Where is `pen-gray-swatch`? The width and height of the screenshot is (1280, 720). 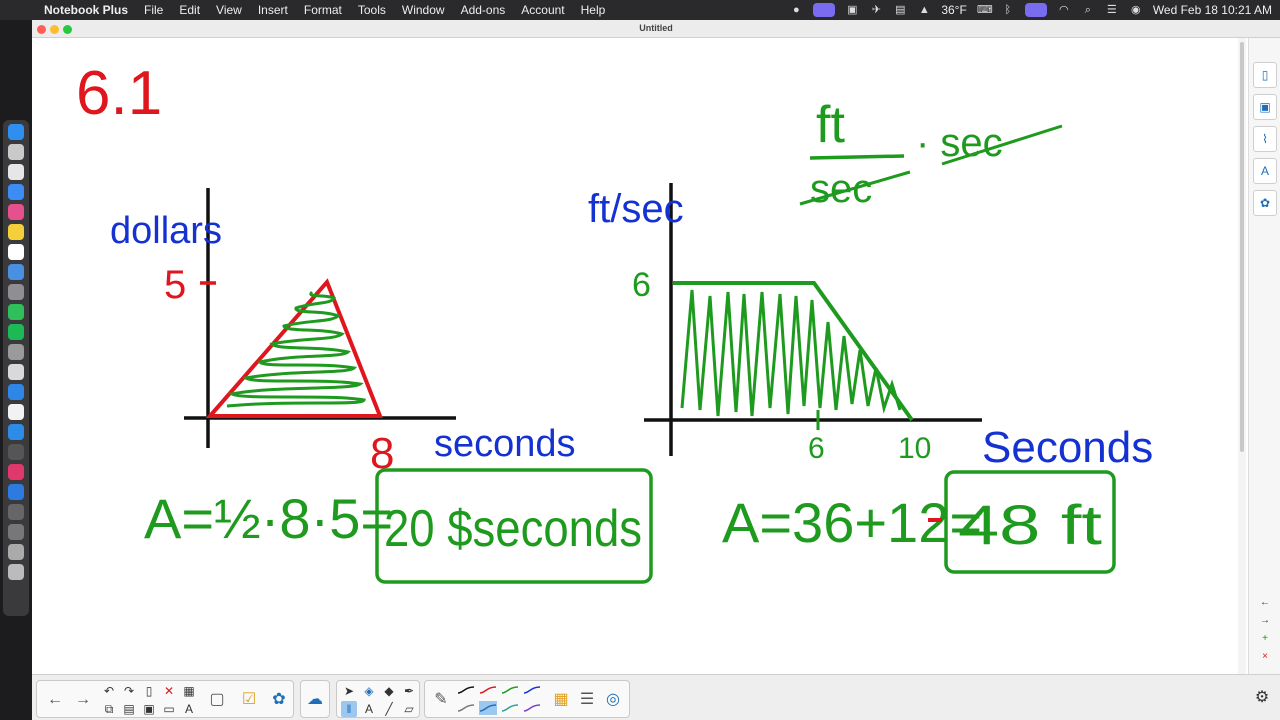
pen-gray-swatch is located at coordinates (466, 708).